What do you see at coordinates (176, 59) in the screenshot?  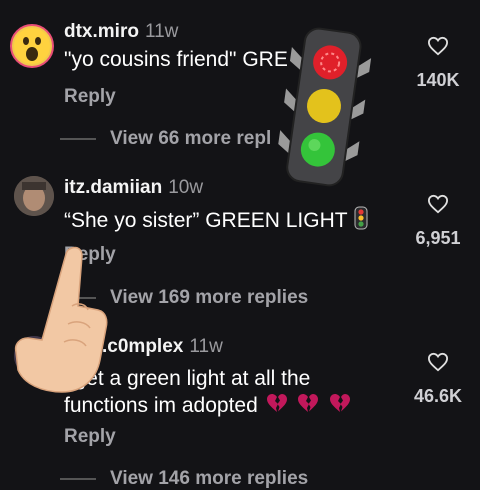 I see `comment-text: "yo cousins friend" GRE` at bounding box center [176, 59].